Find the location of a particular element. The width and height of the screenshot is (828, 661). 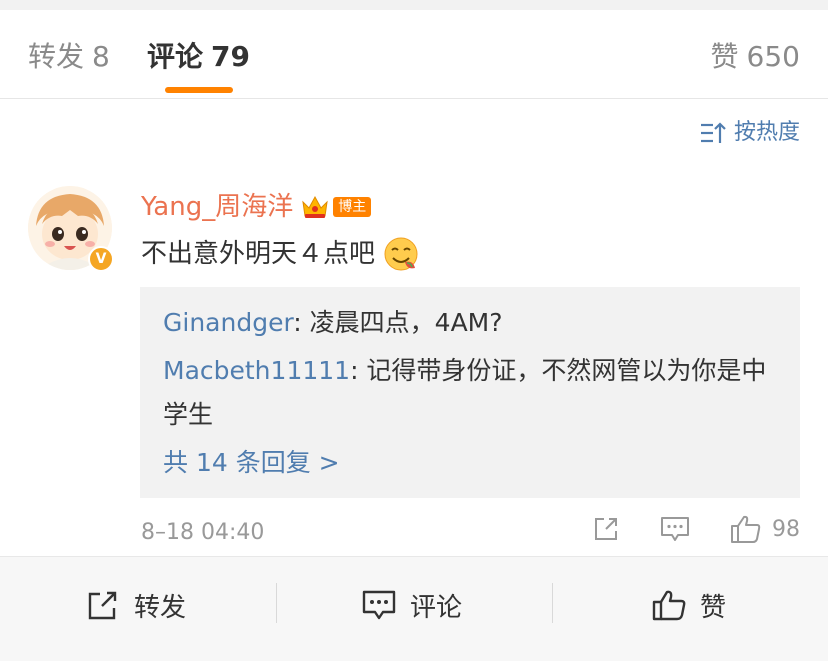

tab-like-count: 650 is located at coordinates (773, 56).